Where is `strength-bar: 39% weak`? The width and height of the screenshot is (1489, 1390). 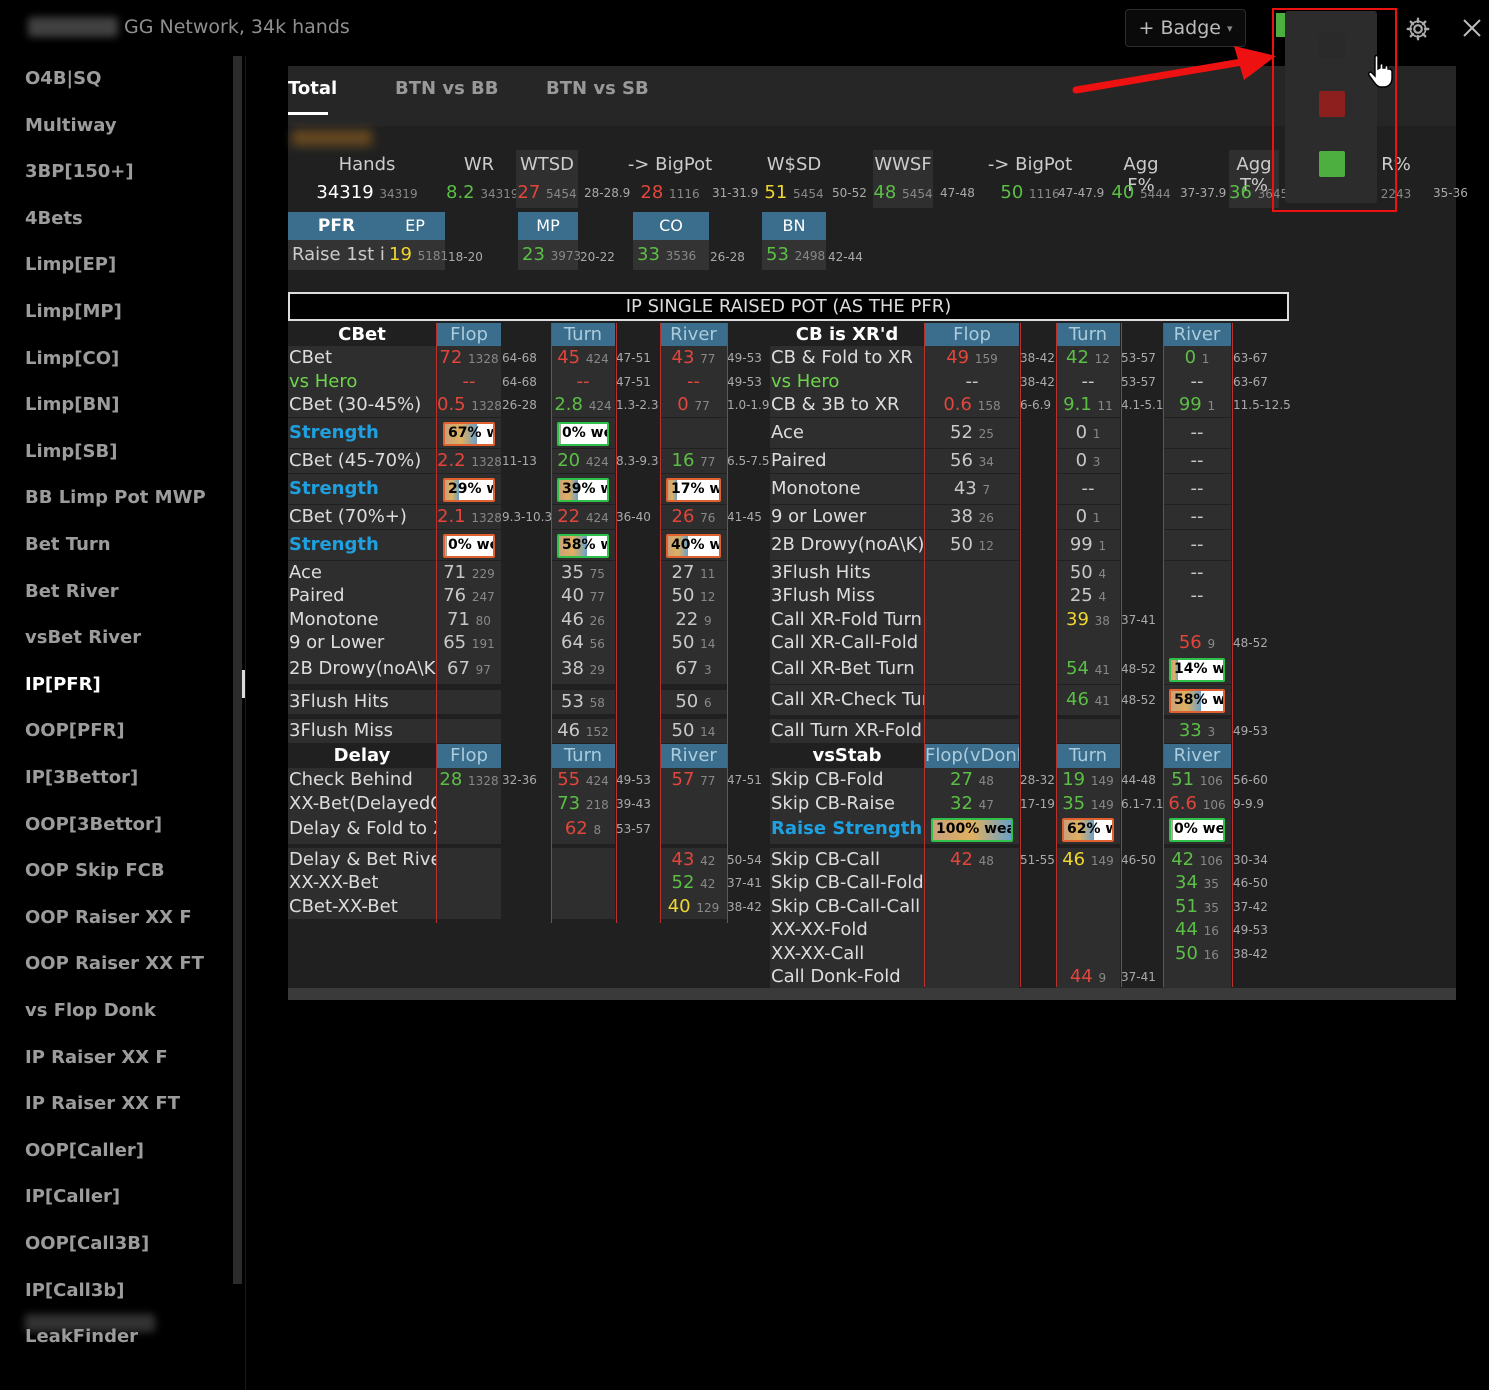 strength-bar: 39% weak is located at coordinates (583, 490).